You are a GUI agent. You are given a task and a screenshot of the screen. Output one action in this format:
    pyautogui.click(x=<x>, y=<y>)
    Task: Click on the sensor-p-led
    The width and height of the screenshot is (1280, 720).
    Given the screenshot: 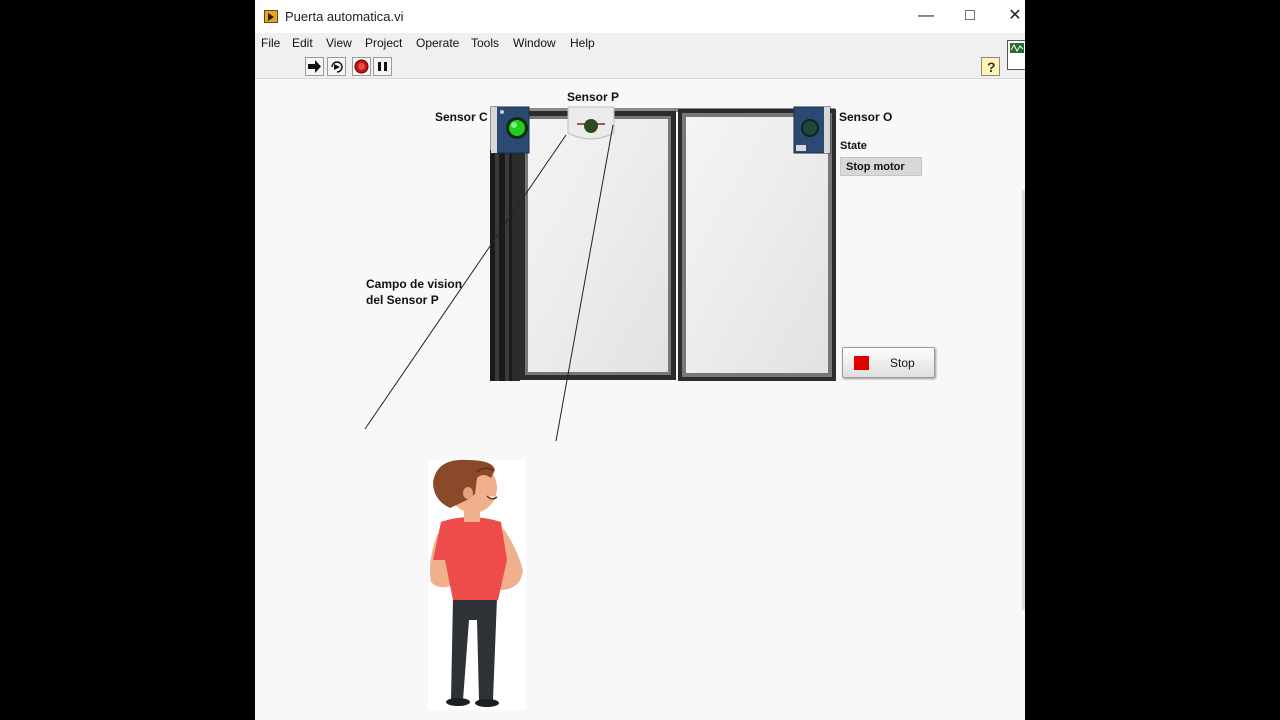 What is the action you would take?
    pyautogui.click(x=591, y=126)
    